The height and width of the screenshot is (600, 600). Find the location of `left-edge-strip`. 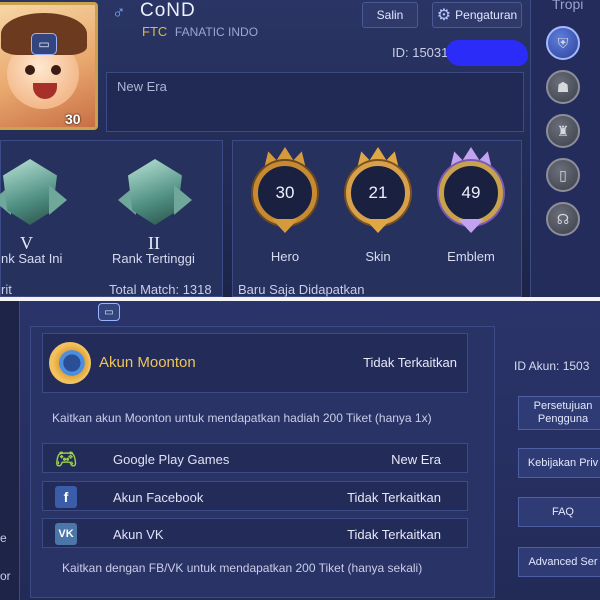

left-edge-strip is located at coordinates (10, 450).